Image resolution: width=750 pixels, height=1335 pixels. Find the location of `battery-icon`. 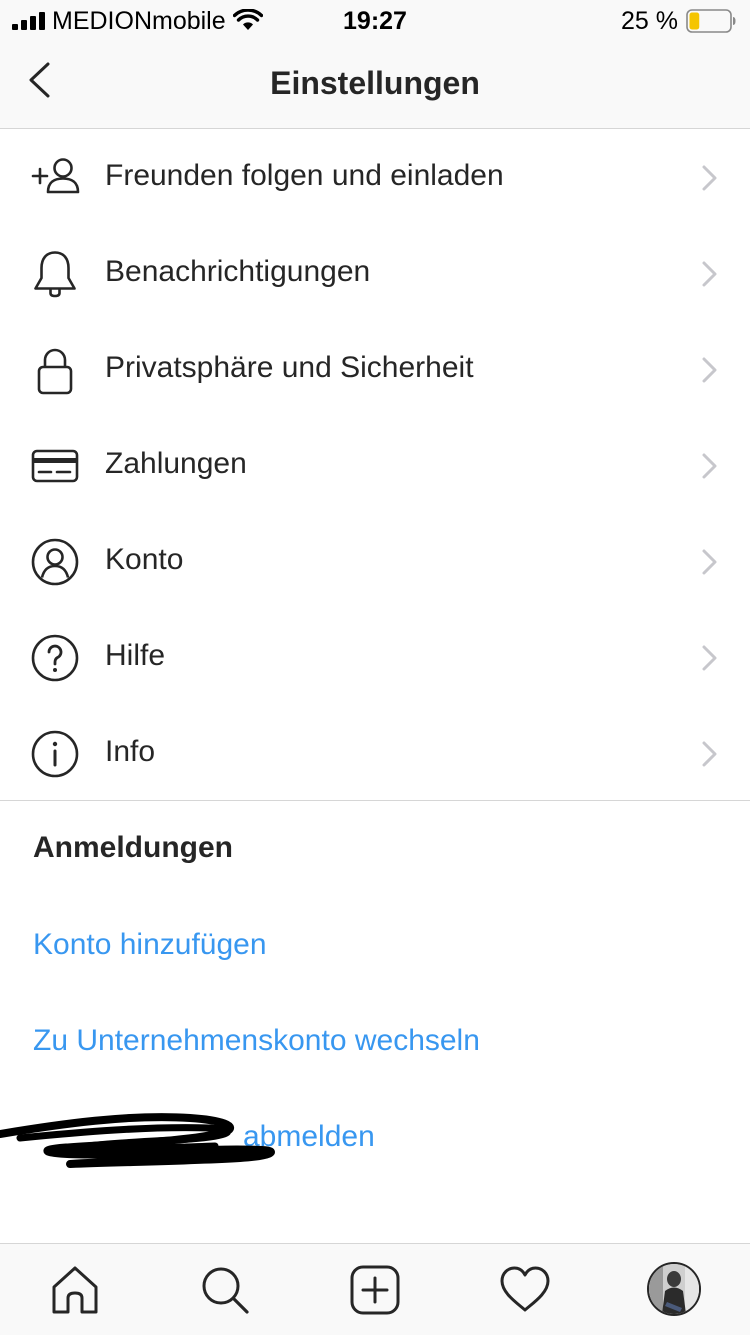

battery-icon is located at coordinates (711, 21).